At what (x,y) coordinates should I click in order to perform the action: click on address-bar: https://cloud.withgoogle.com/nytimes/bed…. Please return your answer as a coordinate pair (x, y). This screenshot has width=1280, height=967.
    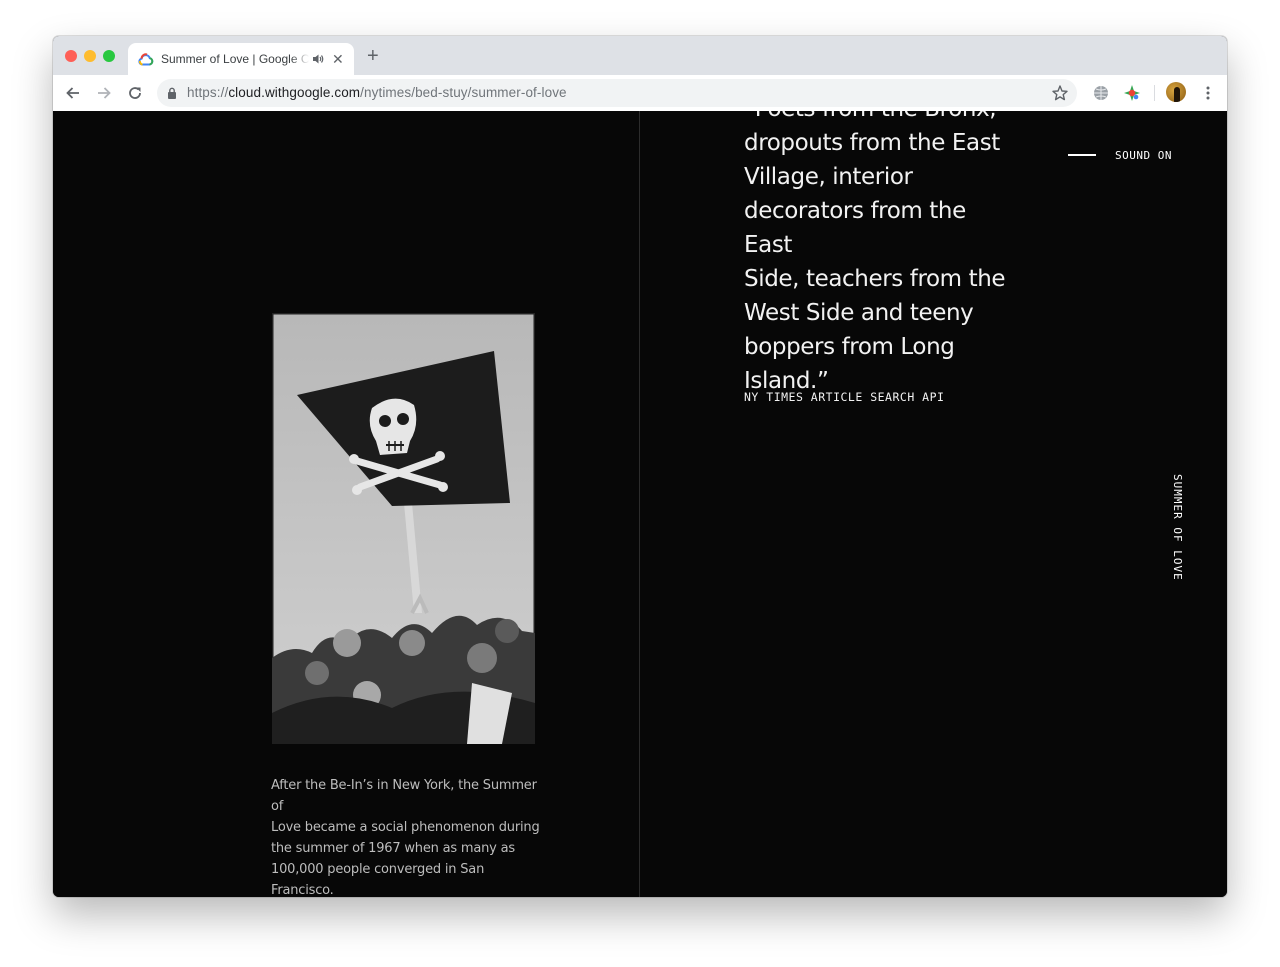
    Looking at the image, I should click on (617, 93).